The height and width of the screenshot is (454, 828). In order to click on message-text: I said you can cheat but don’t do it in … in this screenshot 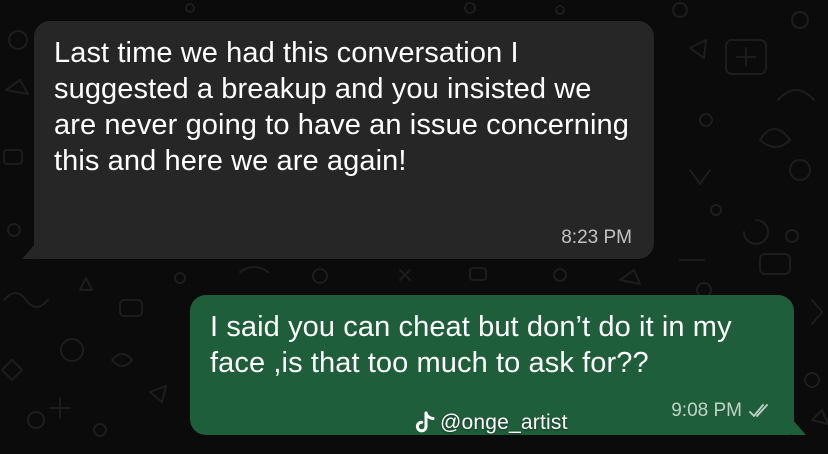, I will do `click(475, 345)`.